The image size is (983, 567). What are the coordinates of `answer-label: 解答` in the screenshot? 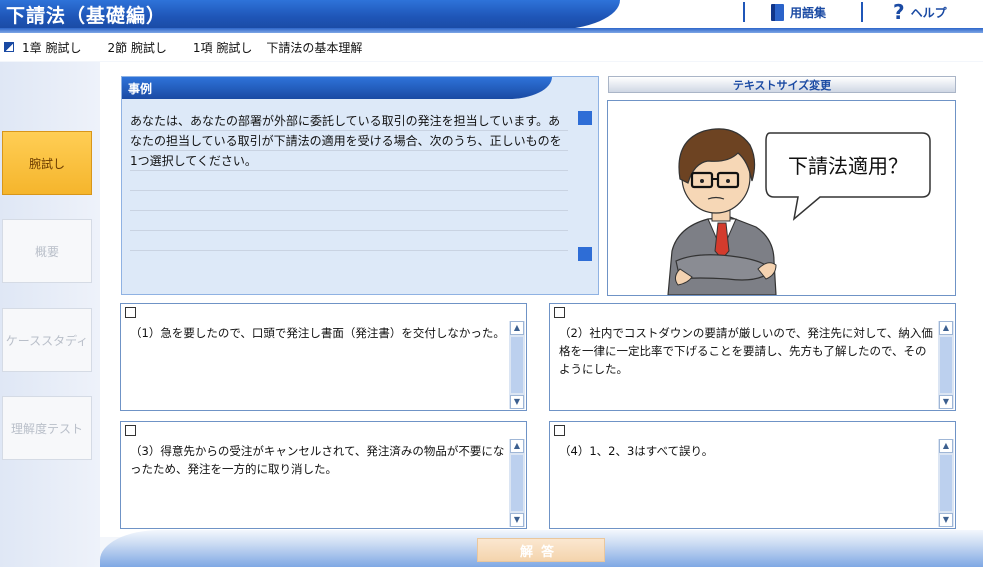 It's located at (540, 552).